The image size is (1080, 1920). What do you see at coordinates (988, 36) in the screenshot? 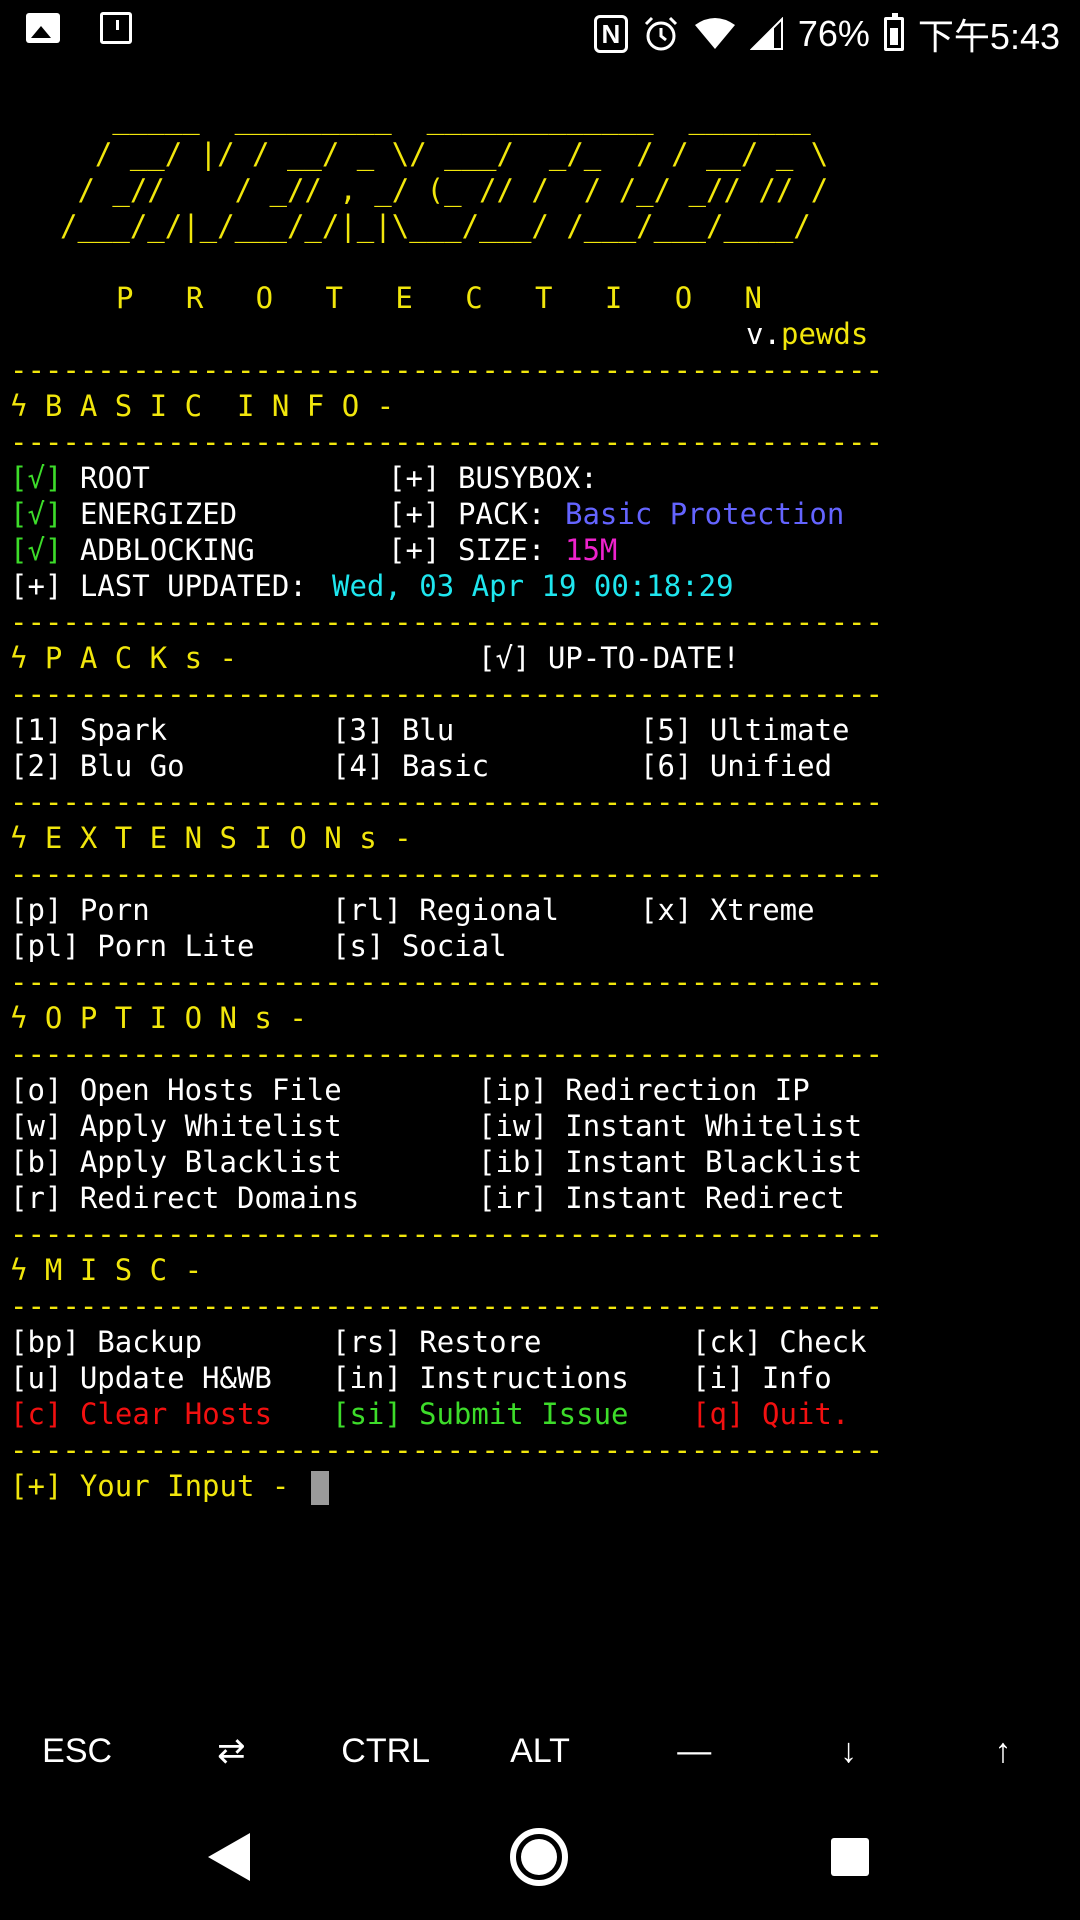
I see `clock: 下午5:43` at bounding box center [988, 36].